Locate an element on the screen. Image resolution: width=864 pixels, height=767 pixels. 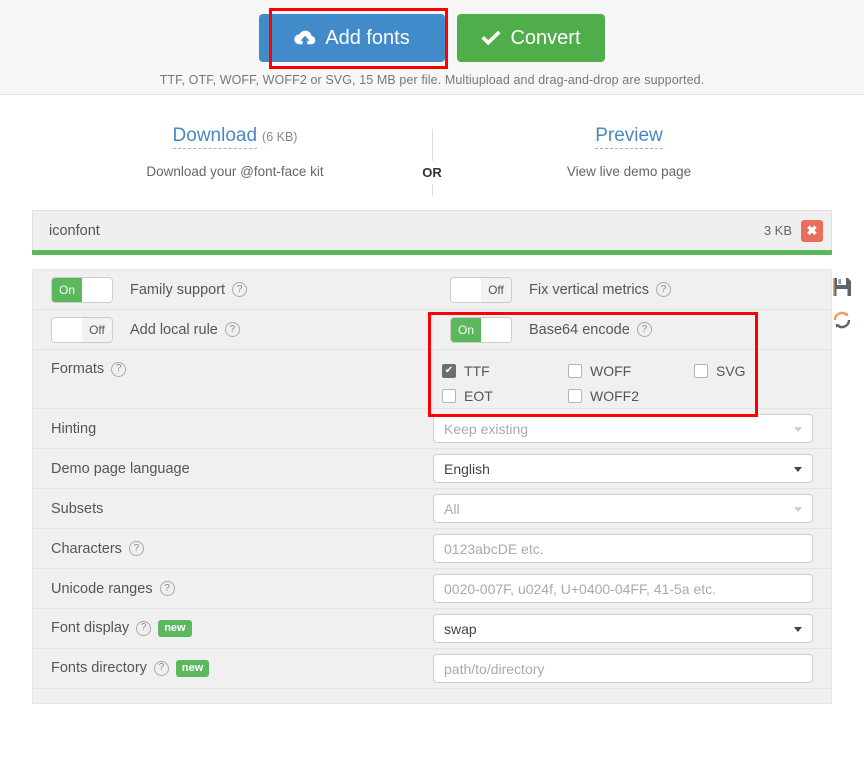
format-checkbox-woff: WOFF is located at coordinates (631, 371).